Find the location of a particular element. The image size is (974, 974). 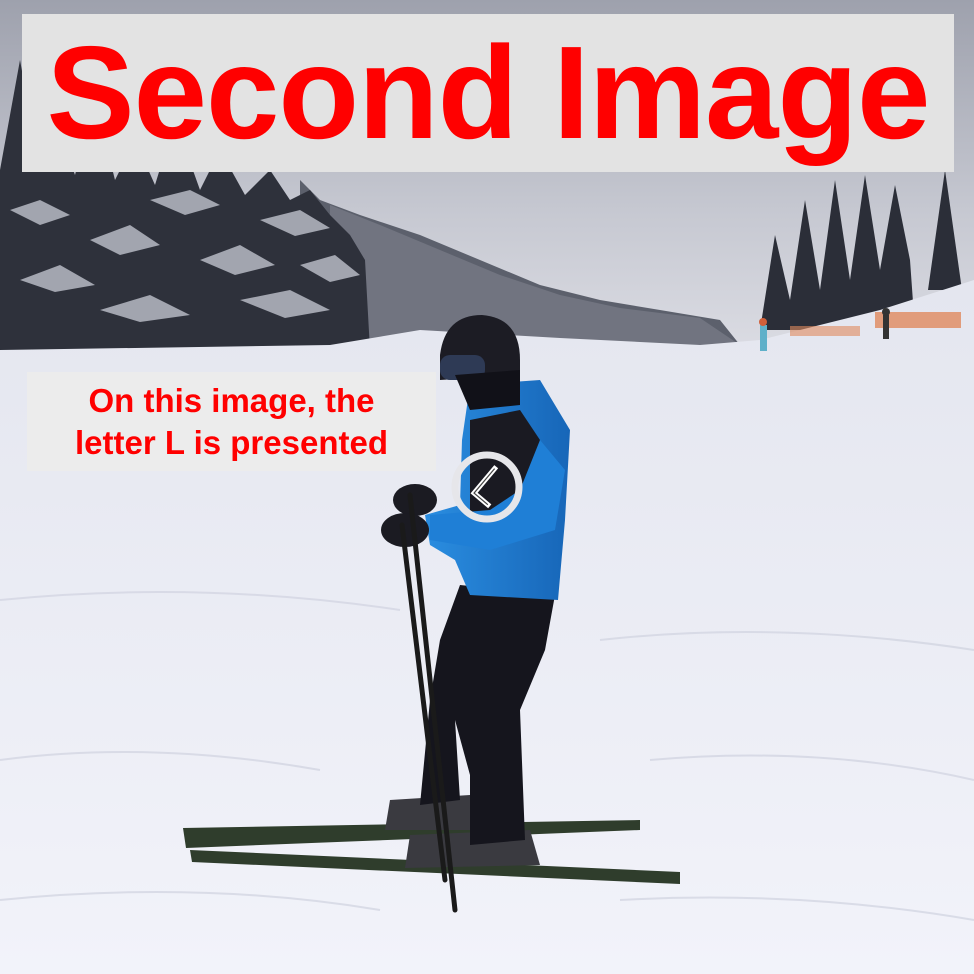

caption-line-2: letter L is presented is located at coordinates (231, 442).